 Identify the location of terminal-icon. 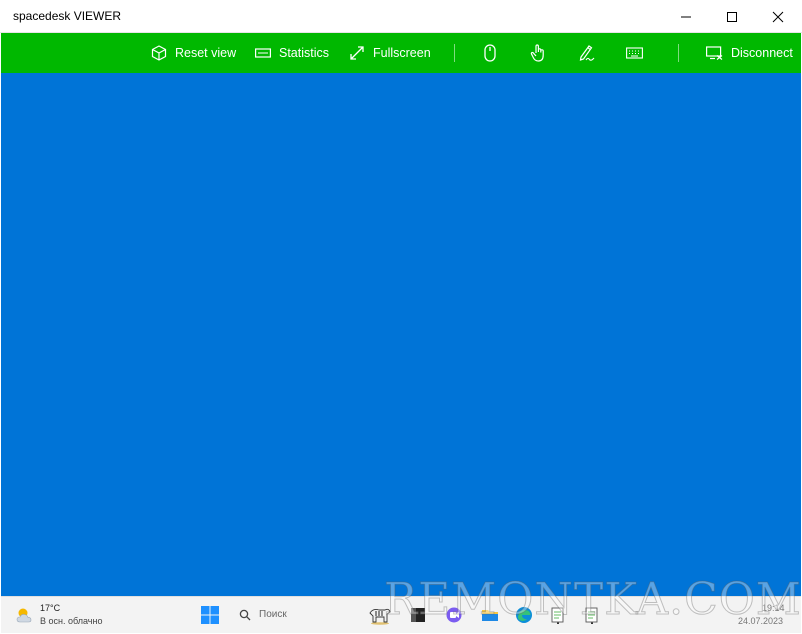
(418, 615).